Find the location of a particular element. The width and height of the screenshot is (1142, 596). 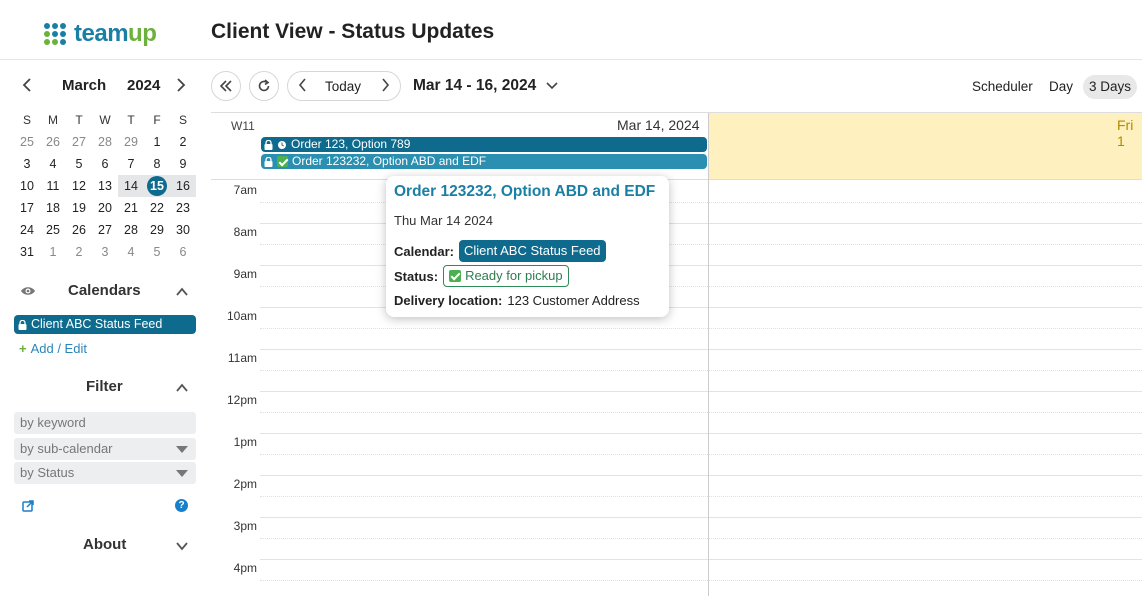

mini-calendar-year: 2024 is located at coordinates (143, 85).